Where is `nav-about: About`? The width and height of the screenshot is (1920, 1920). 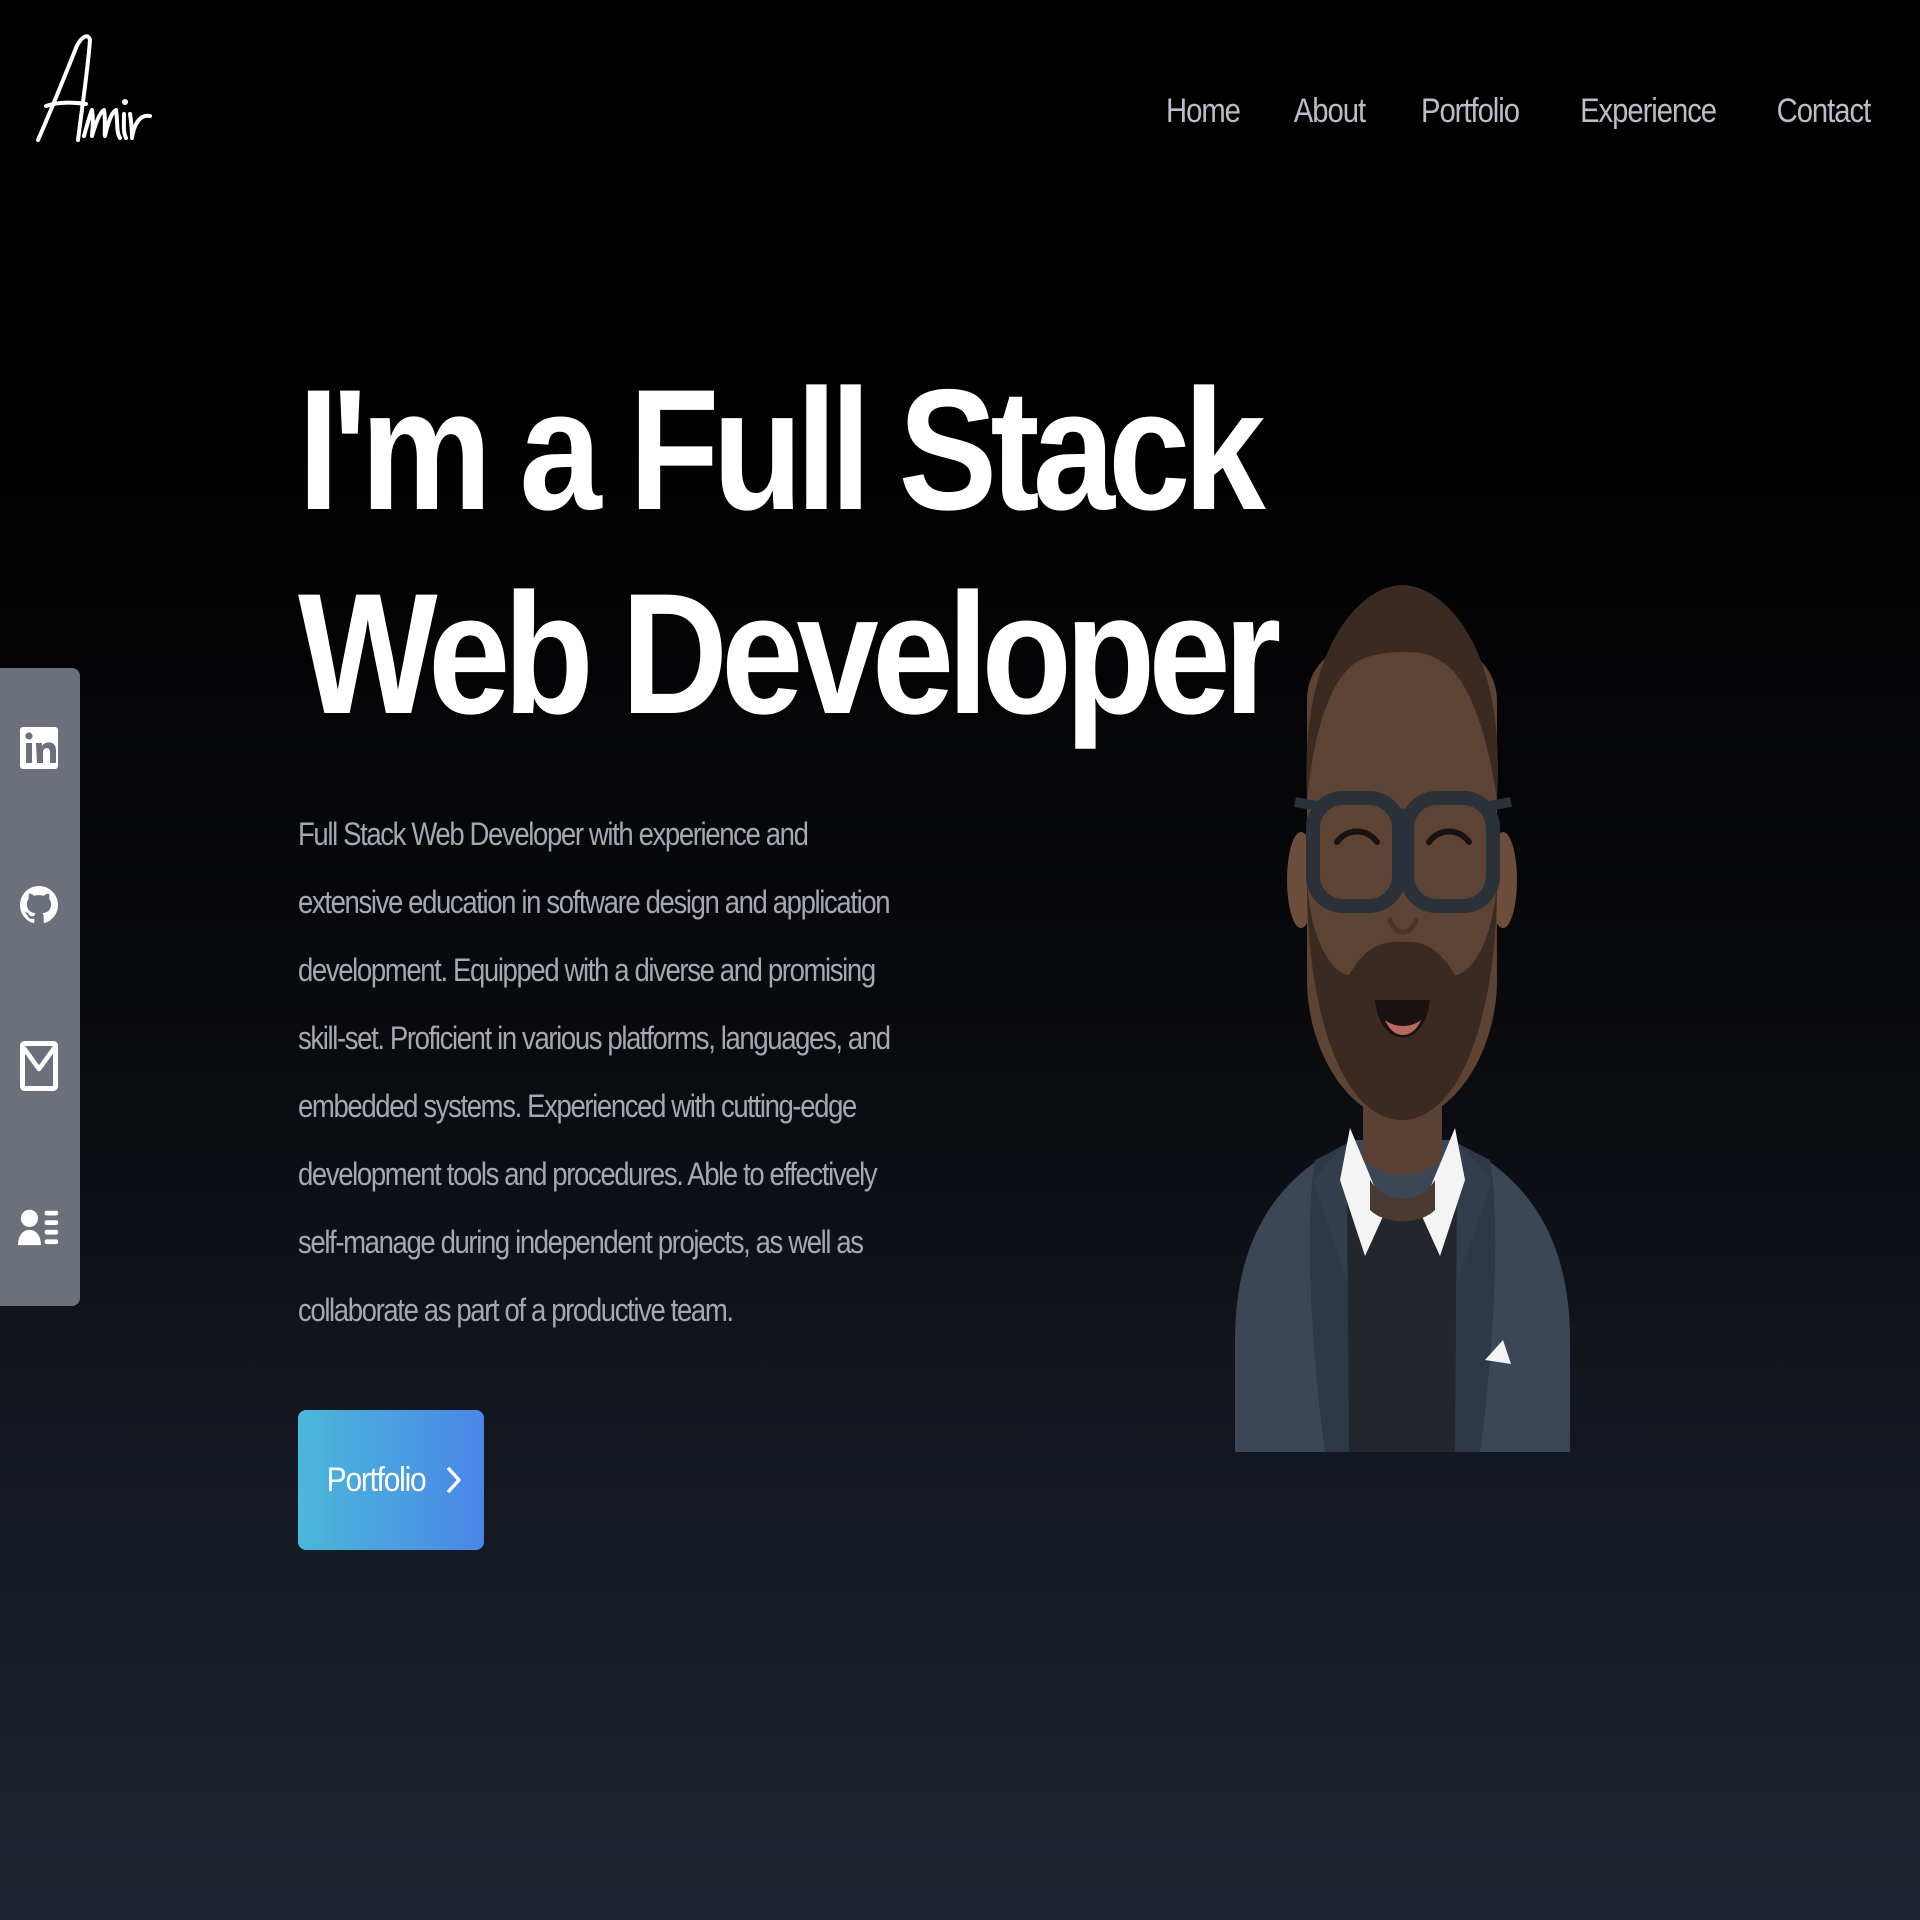
nav-about: About is located at coordinates (1330, 111).